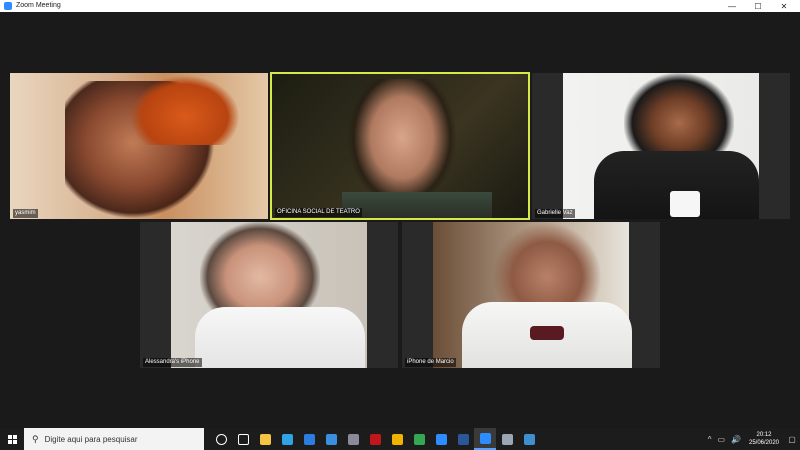 This screenshot has width=800, height=450. Describe the element at coordinates (784, 6) in the screenshot. I see `close-button: ✕` at that location.